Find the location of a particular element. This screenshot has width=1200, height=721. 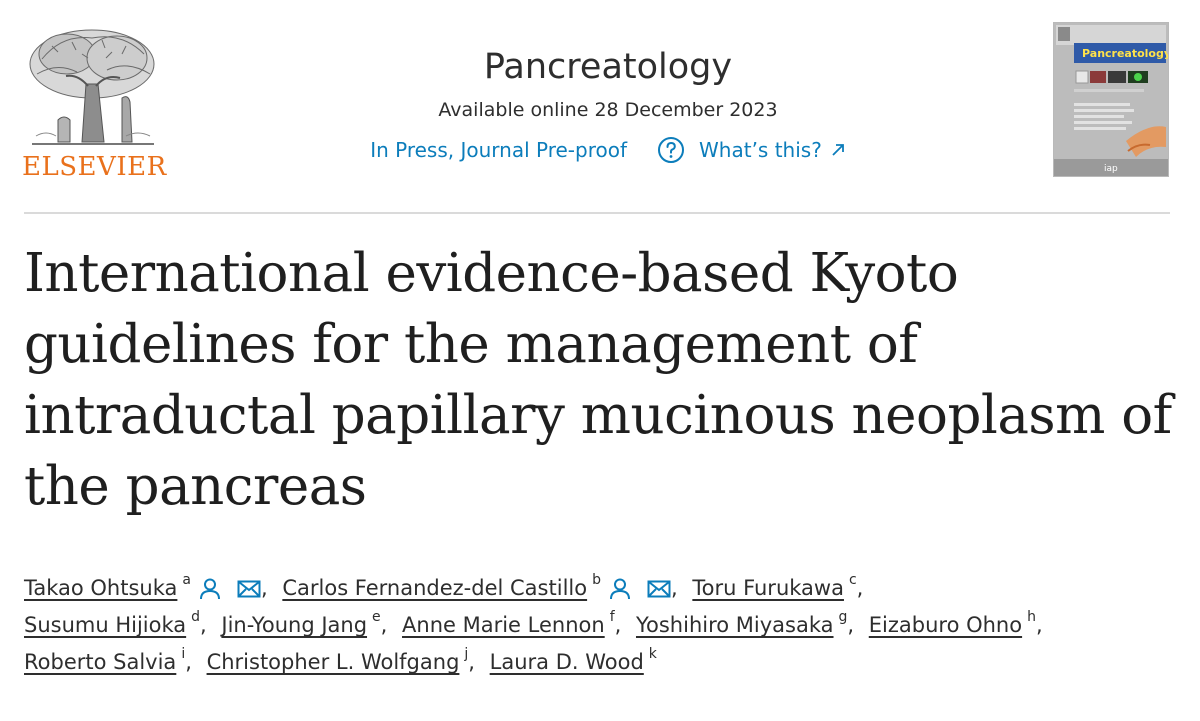

affiliation-marker: c is located at coordinates (852, 580).